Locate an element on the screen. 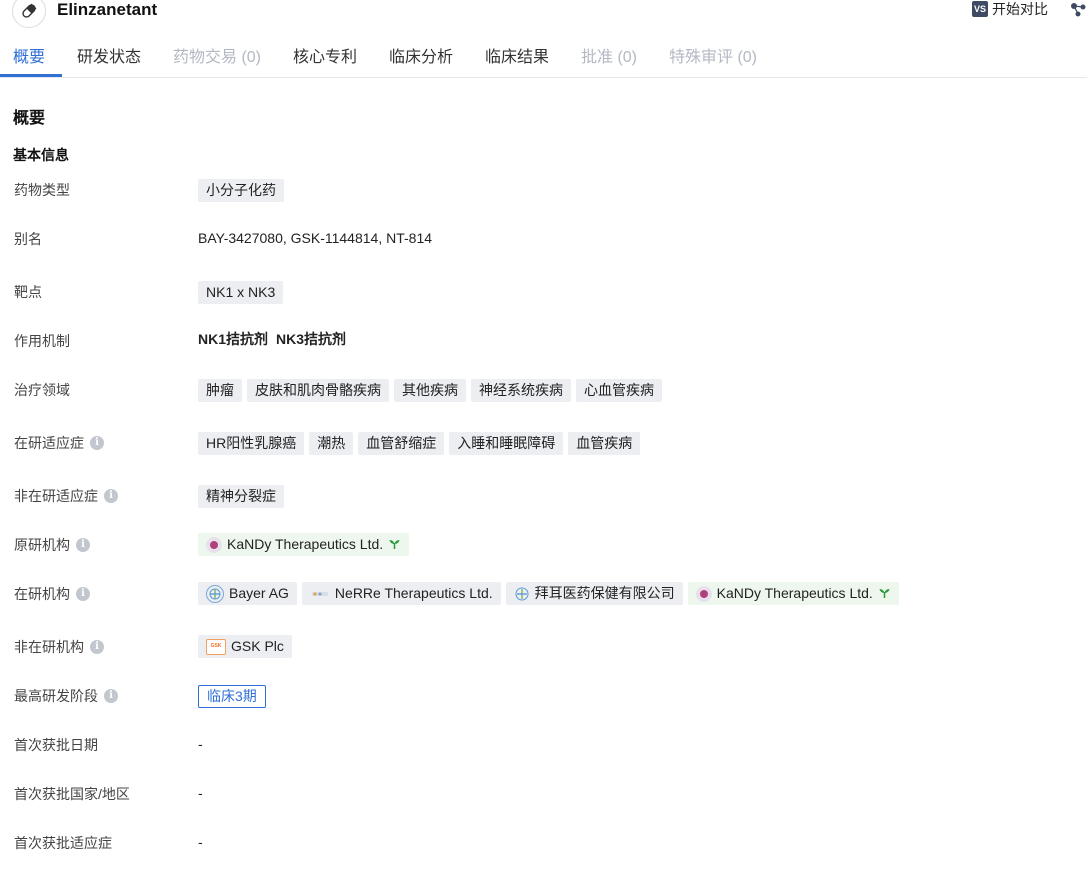 The height and width of the screenshot is (872, 1087). active-orgs-label: 在研机构 i is located at coordinates (52, 594).